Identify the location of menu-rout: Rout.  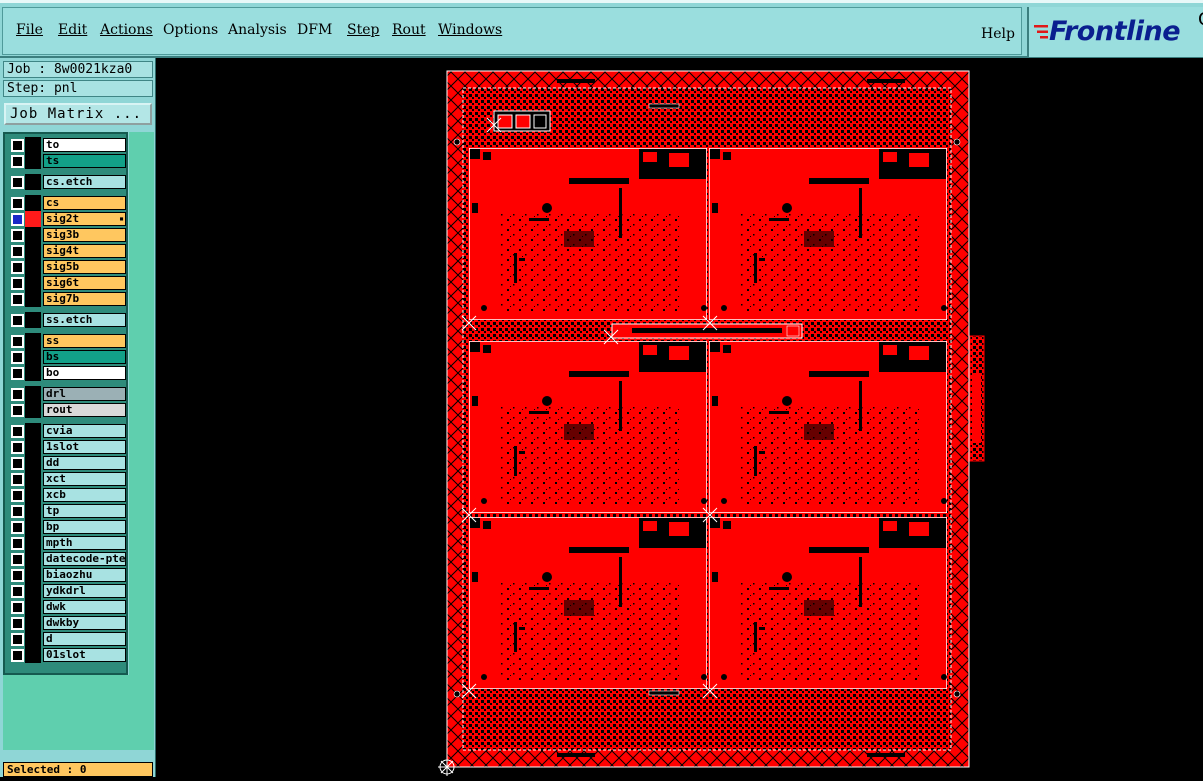
(409, 30).